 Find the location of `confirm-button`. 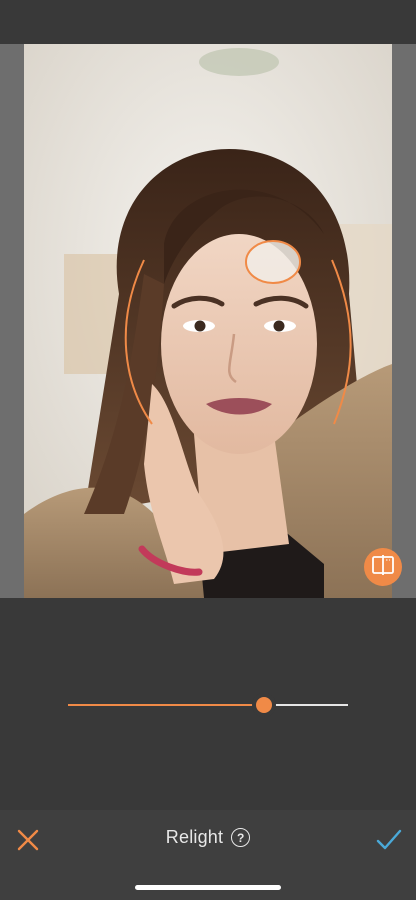

confirm-button is located at coordinates (389, 840).